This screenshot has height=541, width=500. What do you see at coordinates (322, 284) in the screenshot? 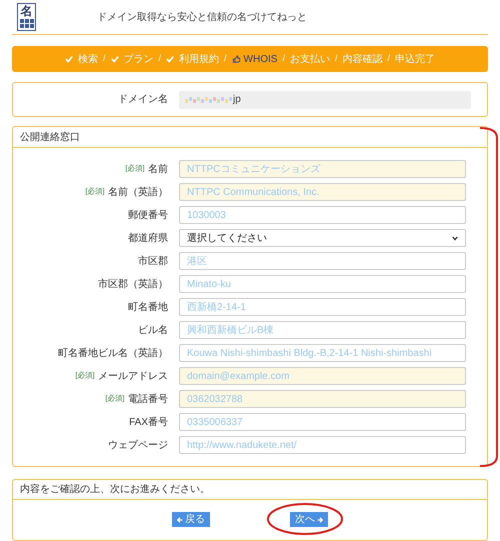
I see `input-field: Minato-ku` at bounding box center [322, 284].